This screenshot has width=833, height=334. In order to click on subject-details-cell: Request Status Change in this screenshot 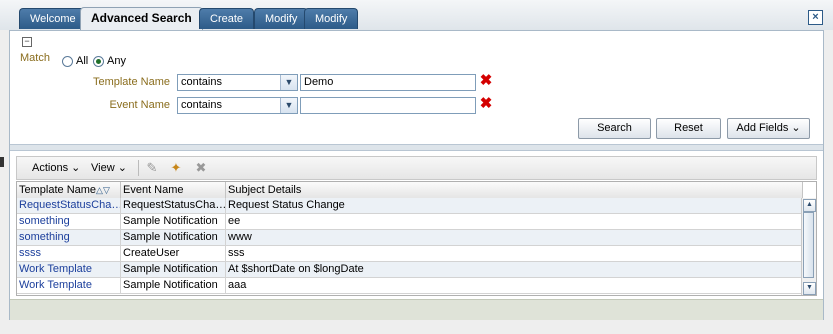, I will do `click(514, 206)`.